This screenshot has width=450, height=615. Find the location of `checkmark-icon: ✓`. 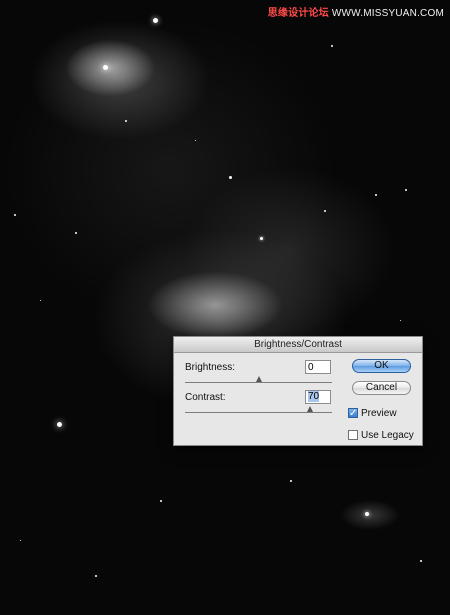

checkmark-icon: ✓ is located at coordinates (353, 413).